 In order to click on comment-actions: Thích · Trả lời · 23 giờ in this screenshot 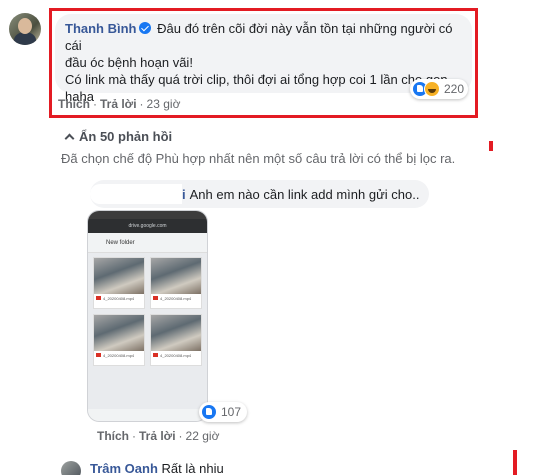, I will do `click(119, 104)`.